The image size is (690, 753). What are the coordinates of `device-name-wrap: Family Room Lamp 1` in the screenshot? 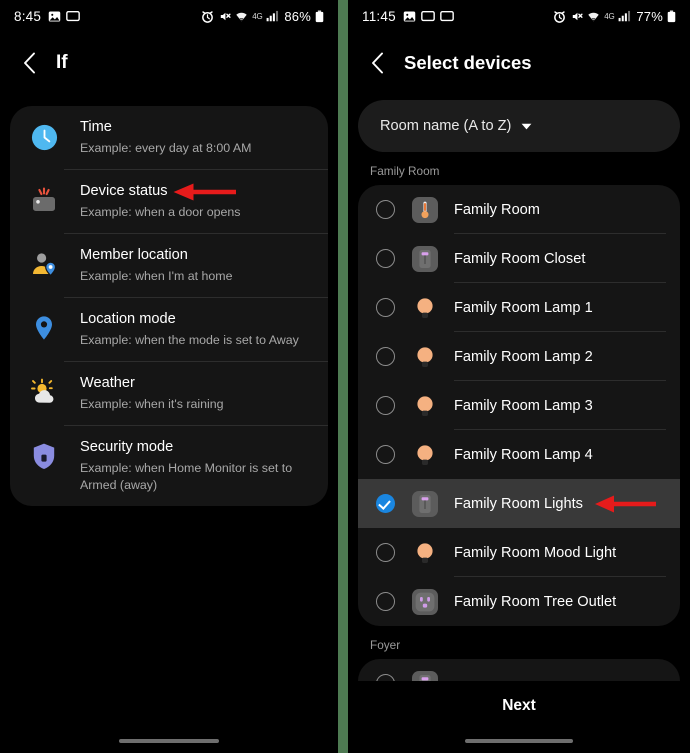 It's located at (567, 307).